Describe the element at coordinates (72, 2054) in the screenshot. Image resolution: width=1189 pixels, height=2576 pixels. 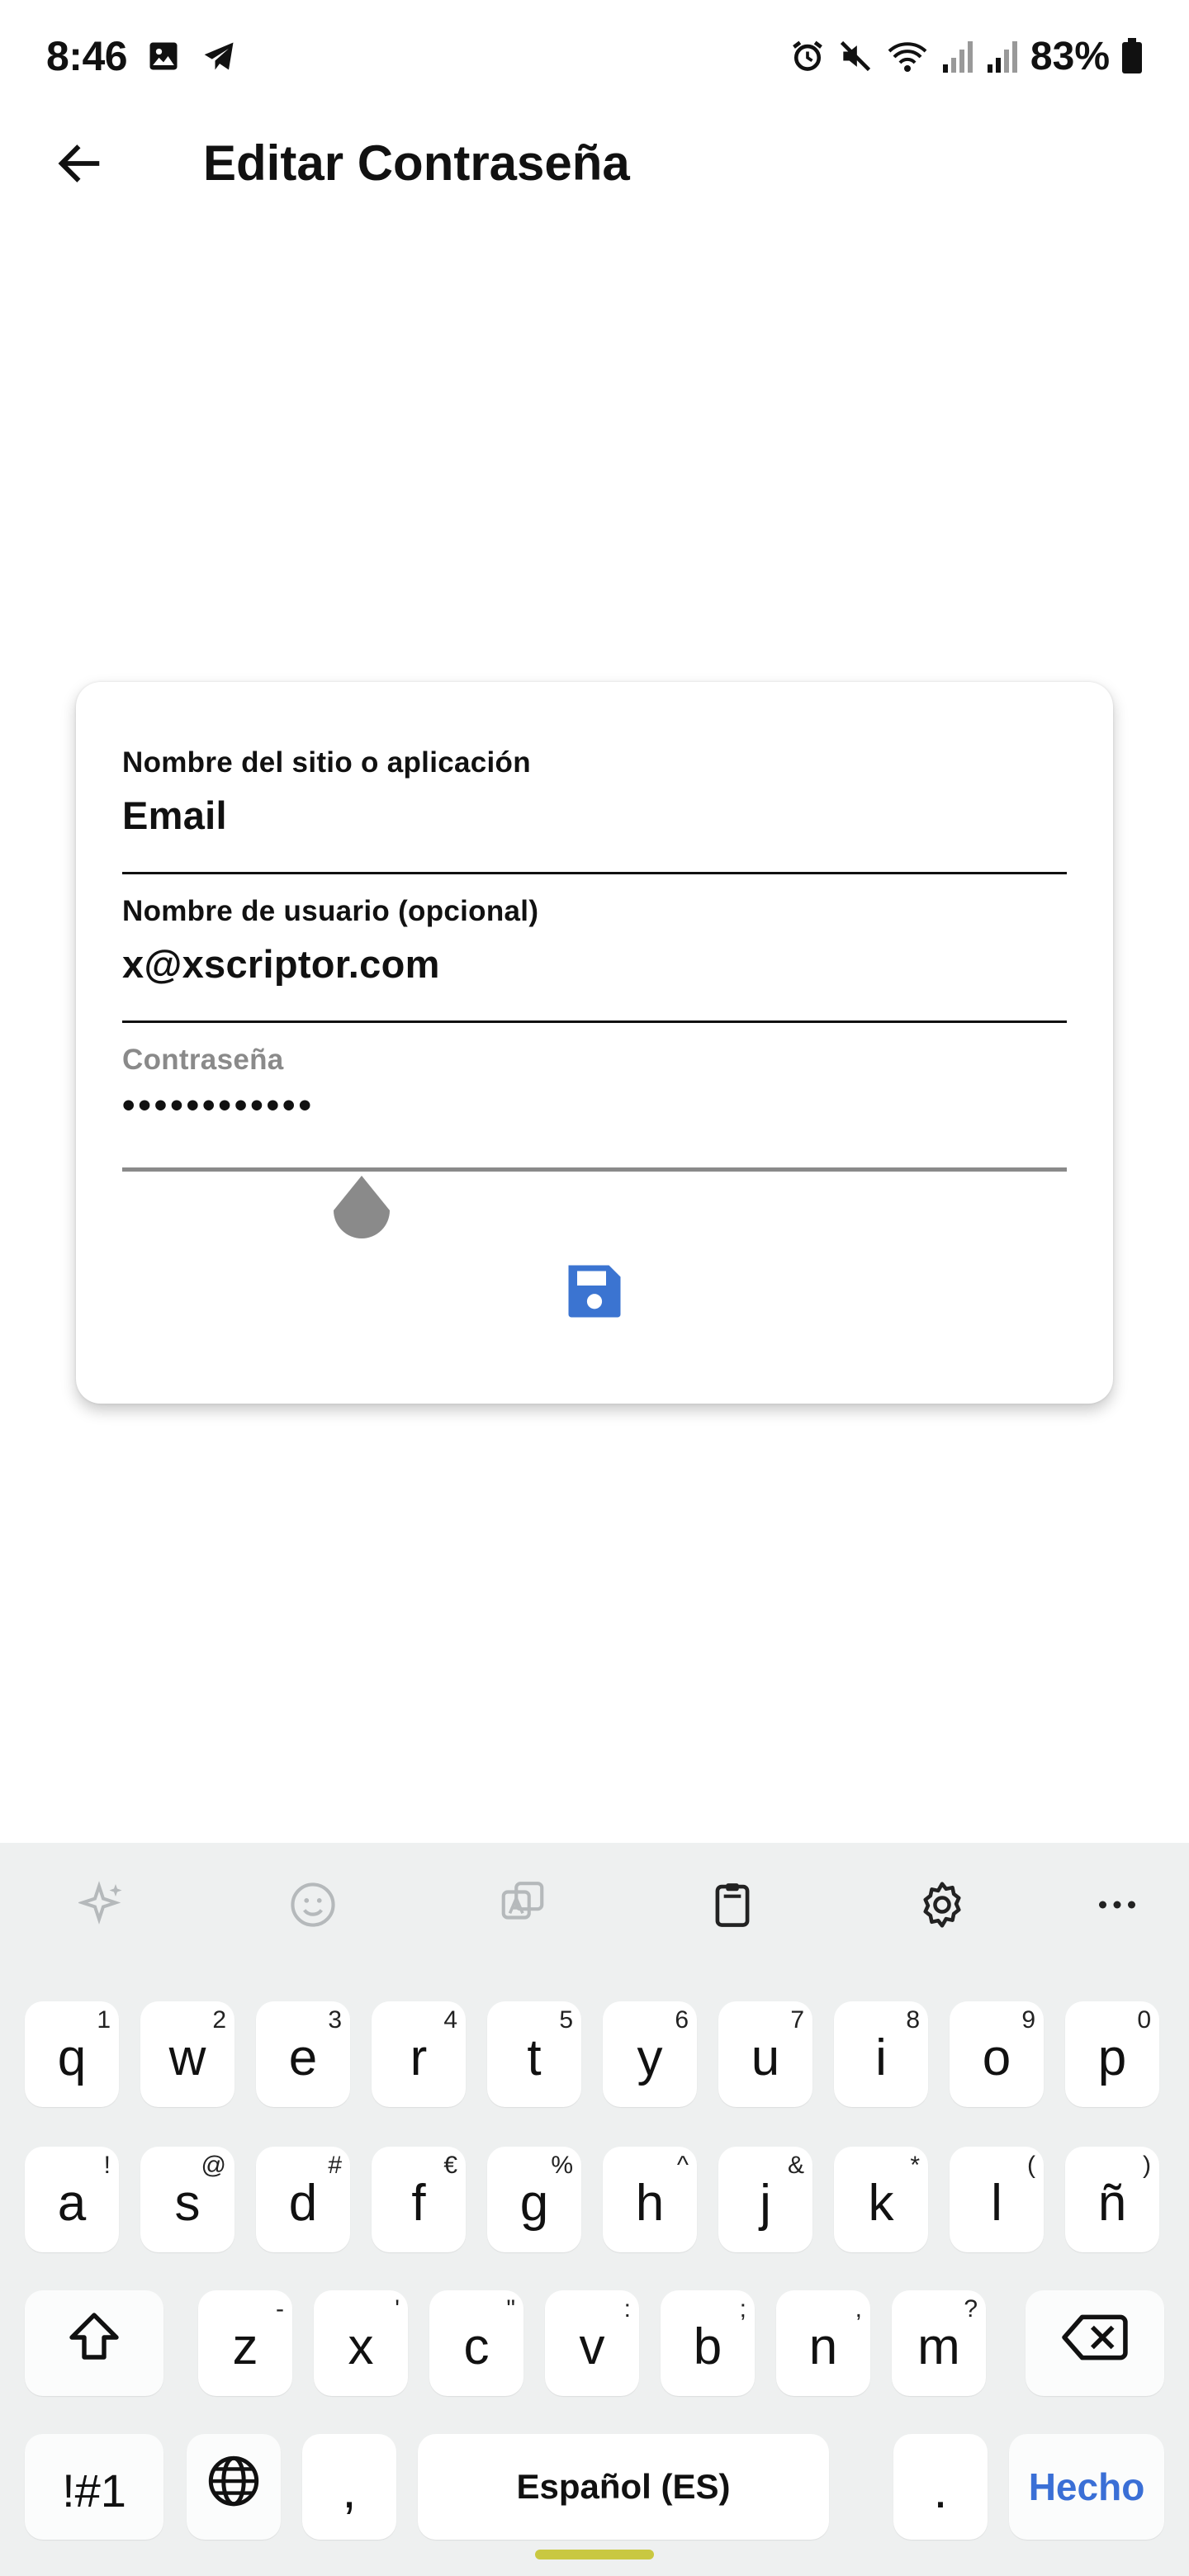
I see `key-q: q1` at that location.